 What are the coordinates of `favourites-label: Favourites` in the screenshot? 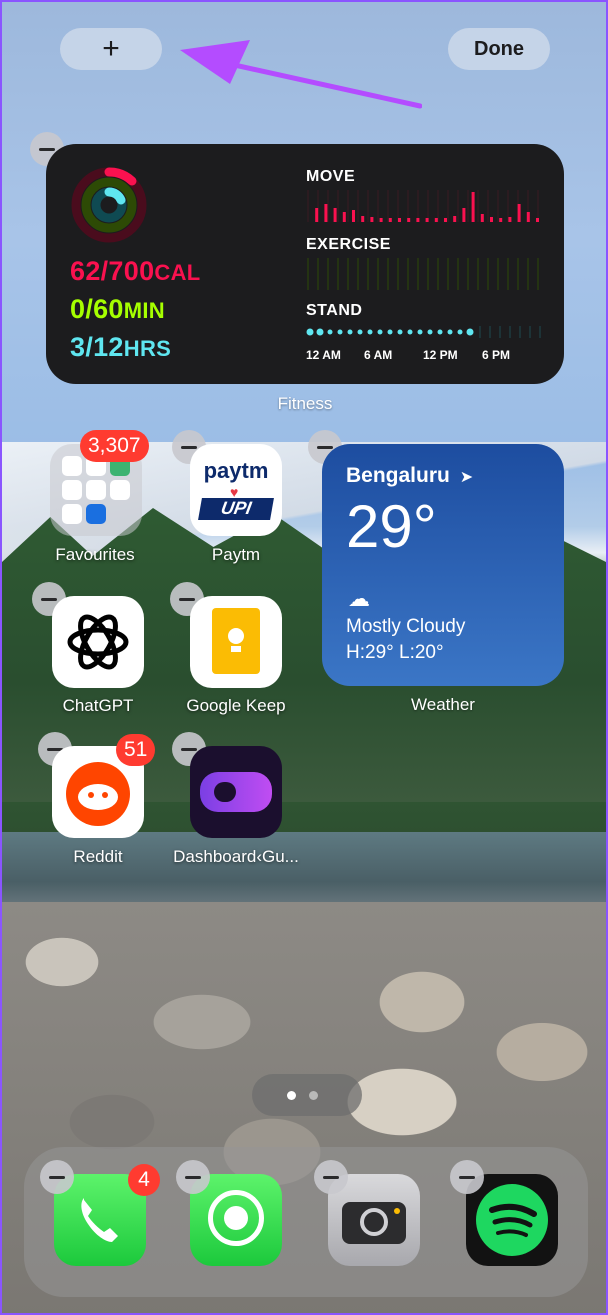 It's located at (95, 554).